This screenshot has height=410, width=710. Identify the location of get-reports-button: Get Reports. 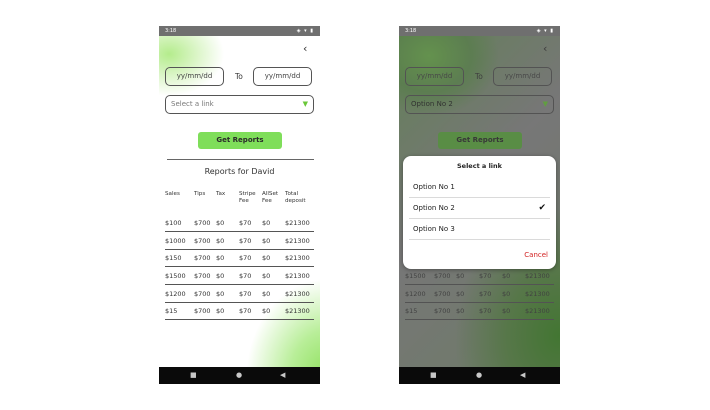
(240, 140).